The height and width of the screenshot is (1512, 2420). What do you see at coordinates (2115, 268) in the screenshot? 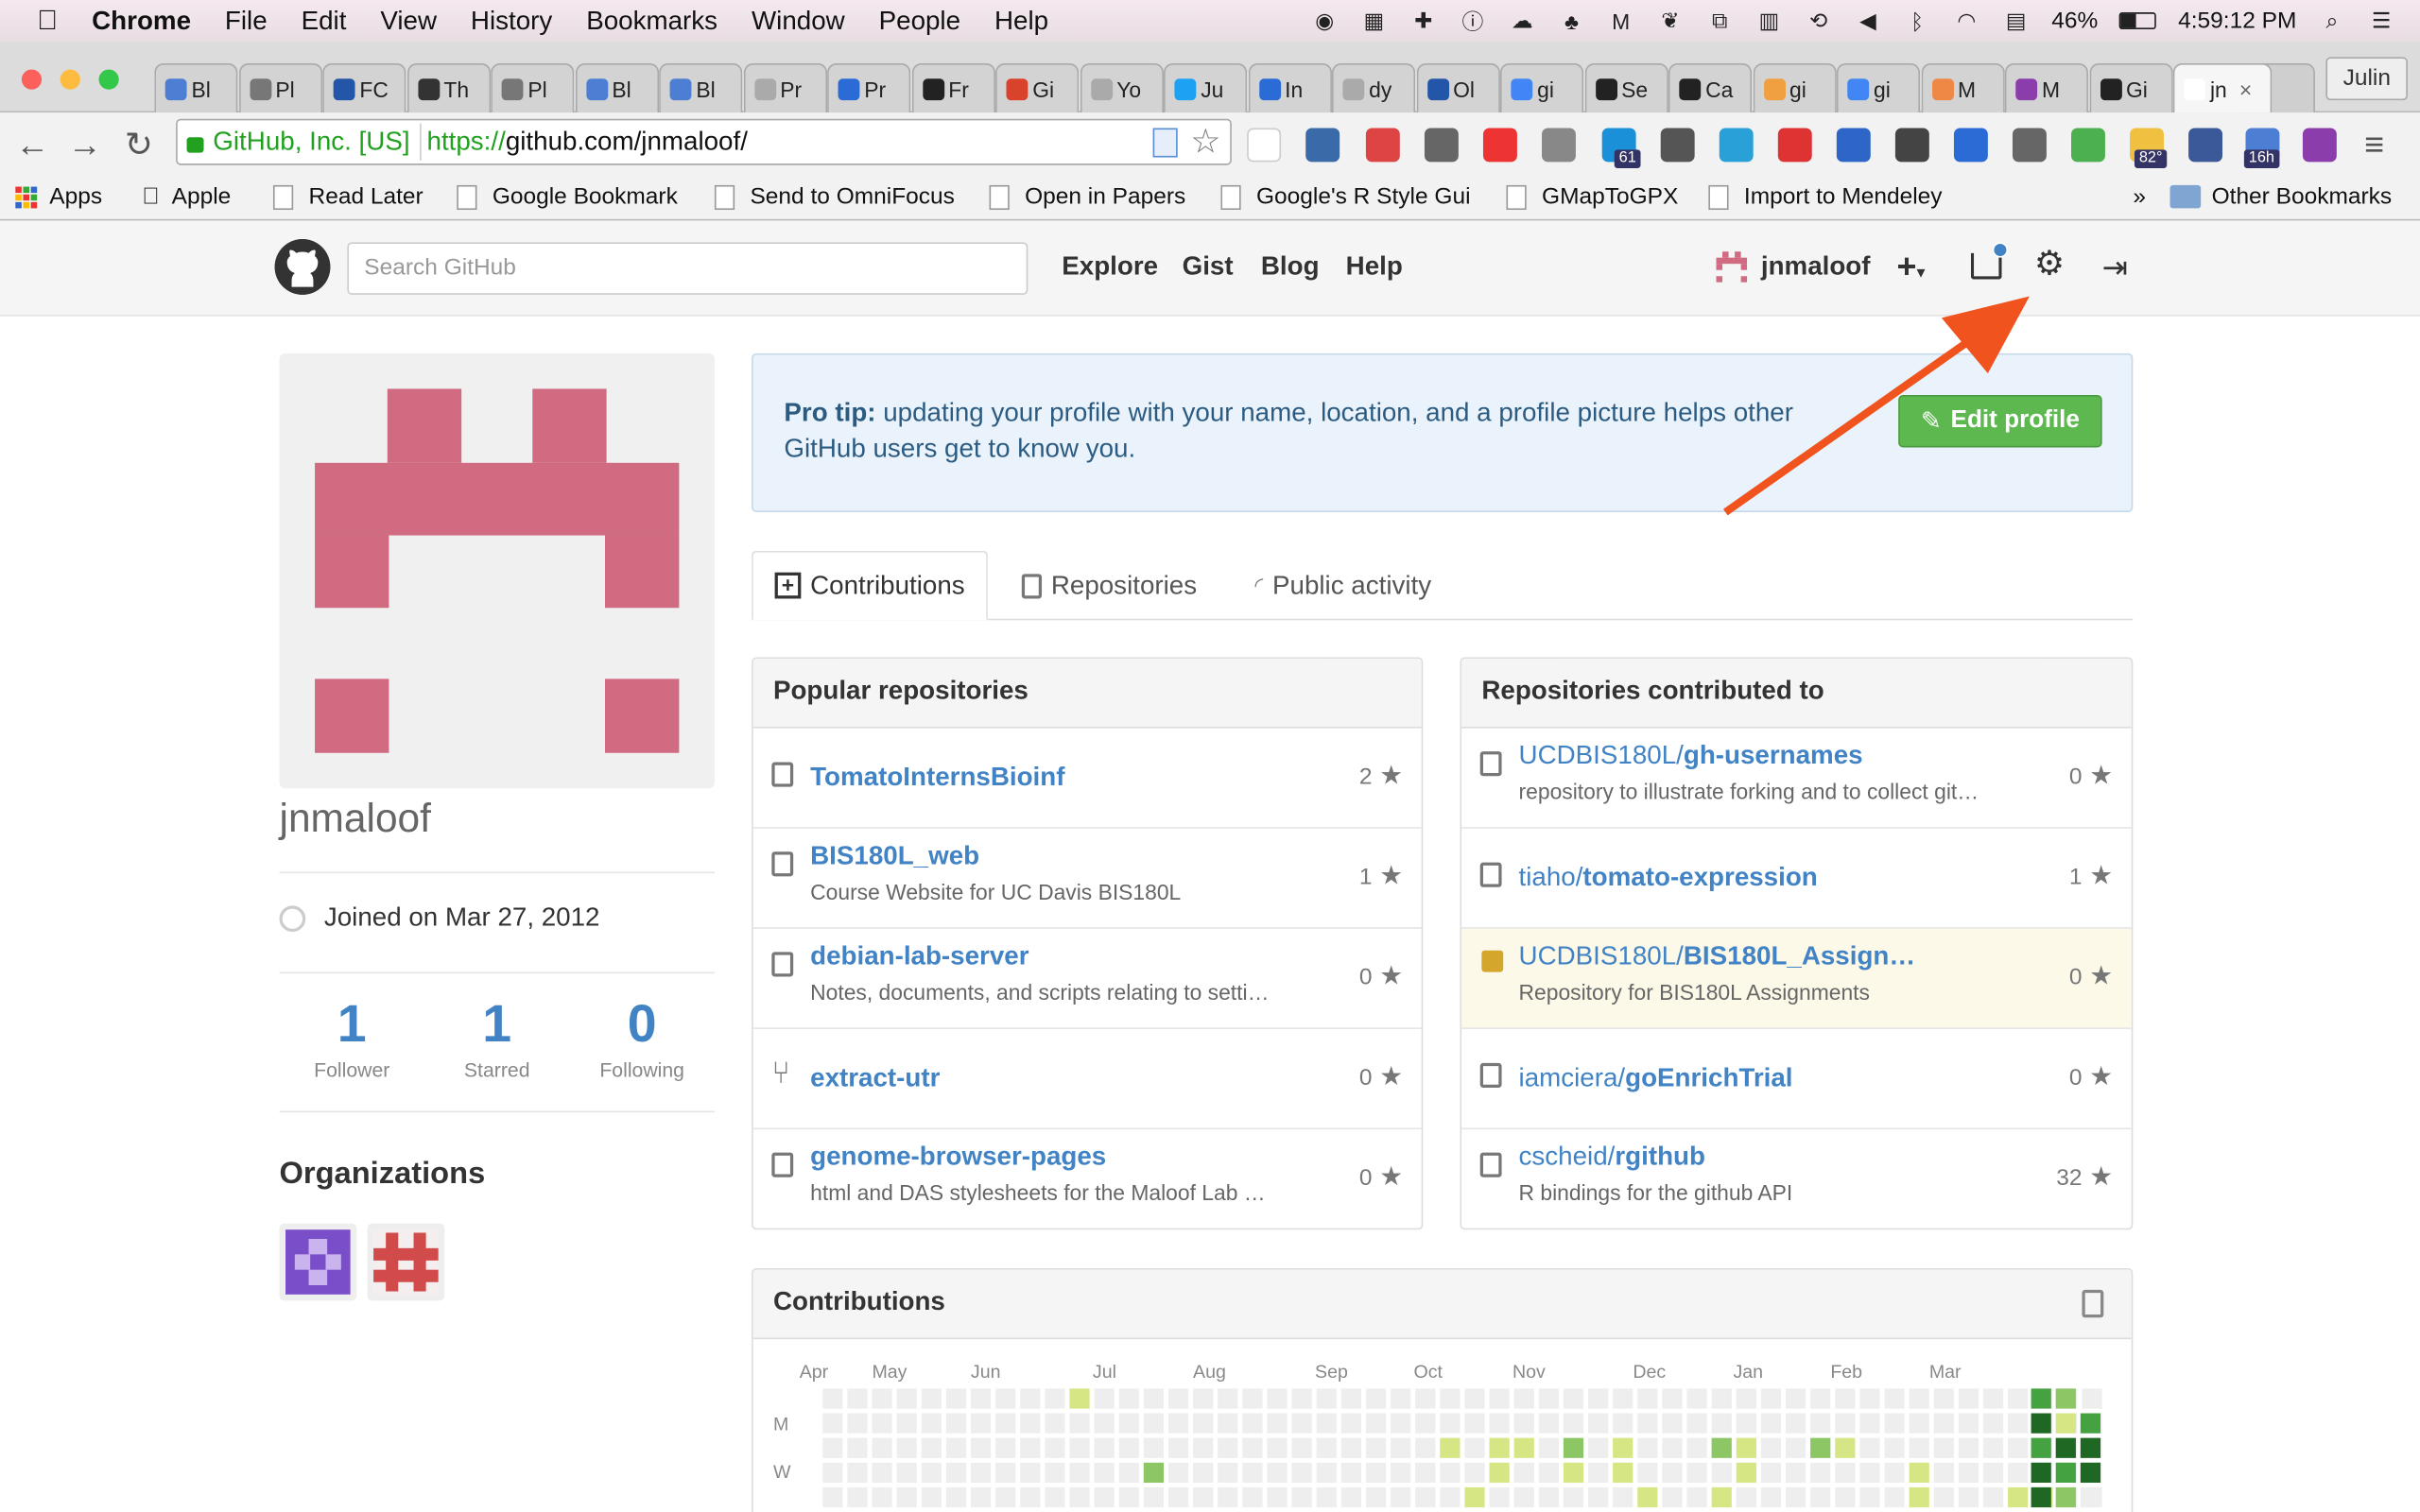
I see `sign-out-icon: ⇥` at bounding box center [2115, 268].